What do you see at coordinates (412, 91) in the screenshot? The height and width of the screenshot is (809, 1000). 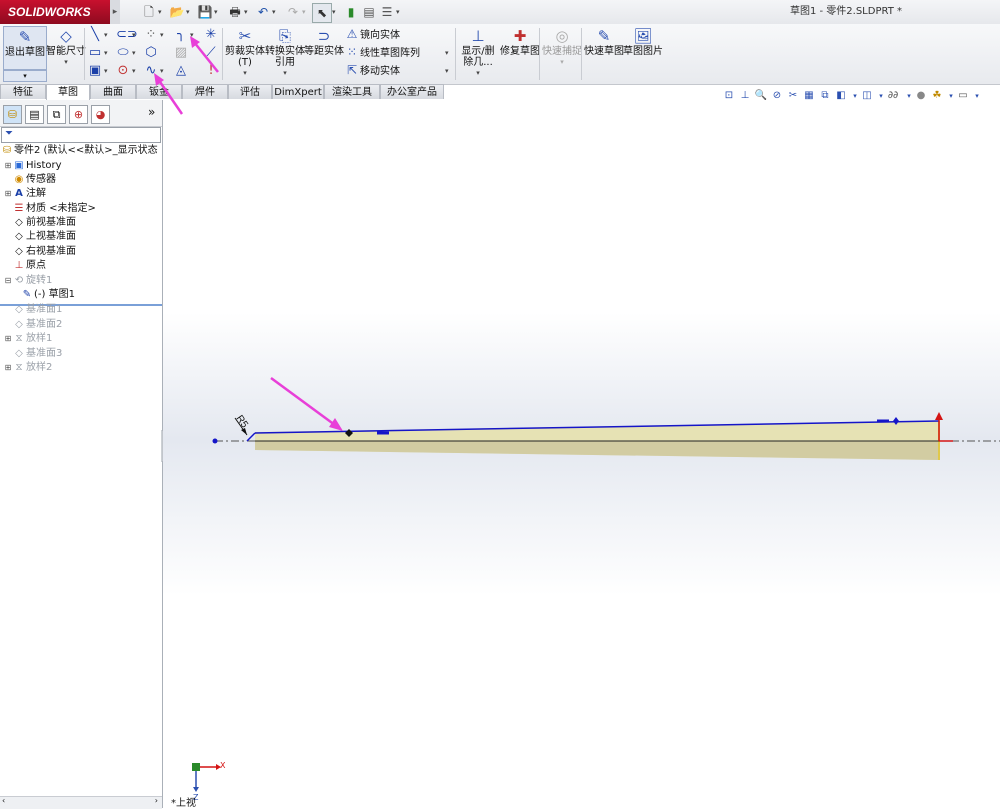 I see `tab-office-products: 办公室产品` at bounding box center [412, 91].